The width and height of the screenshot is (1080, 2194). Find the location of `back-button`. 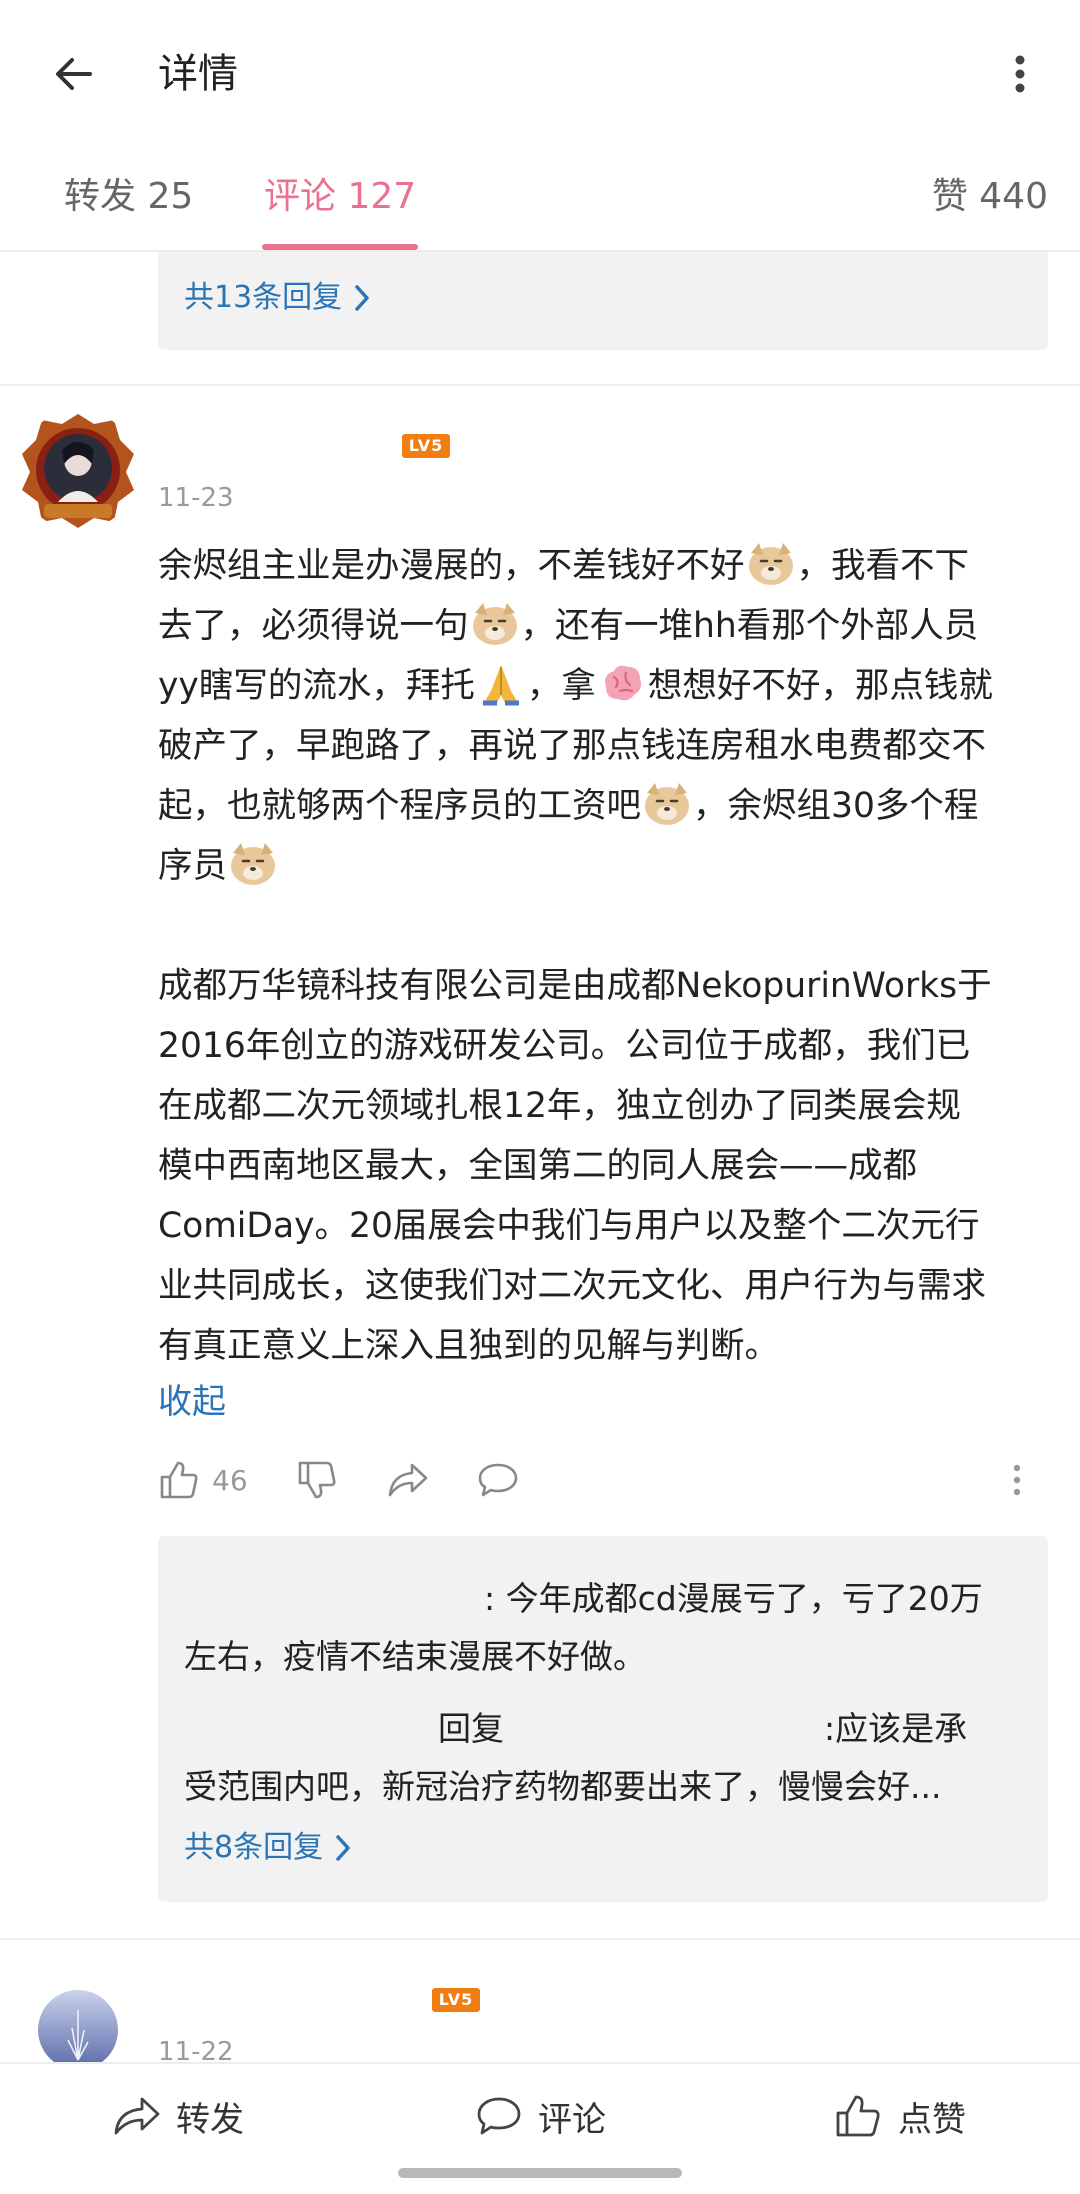

back-button is located at coordinates (74, 74).